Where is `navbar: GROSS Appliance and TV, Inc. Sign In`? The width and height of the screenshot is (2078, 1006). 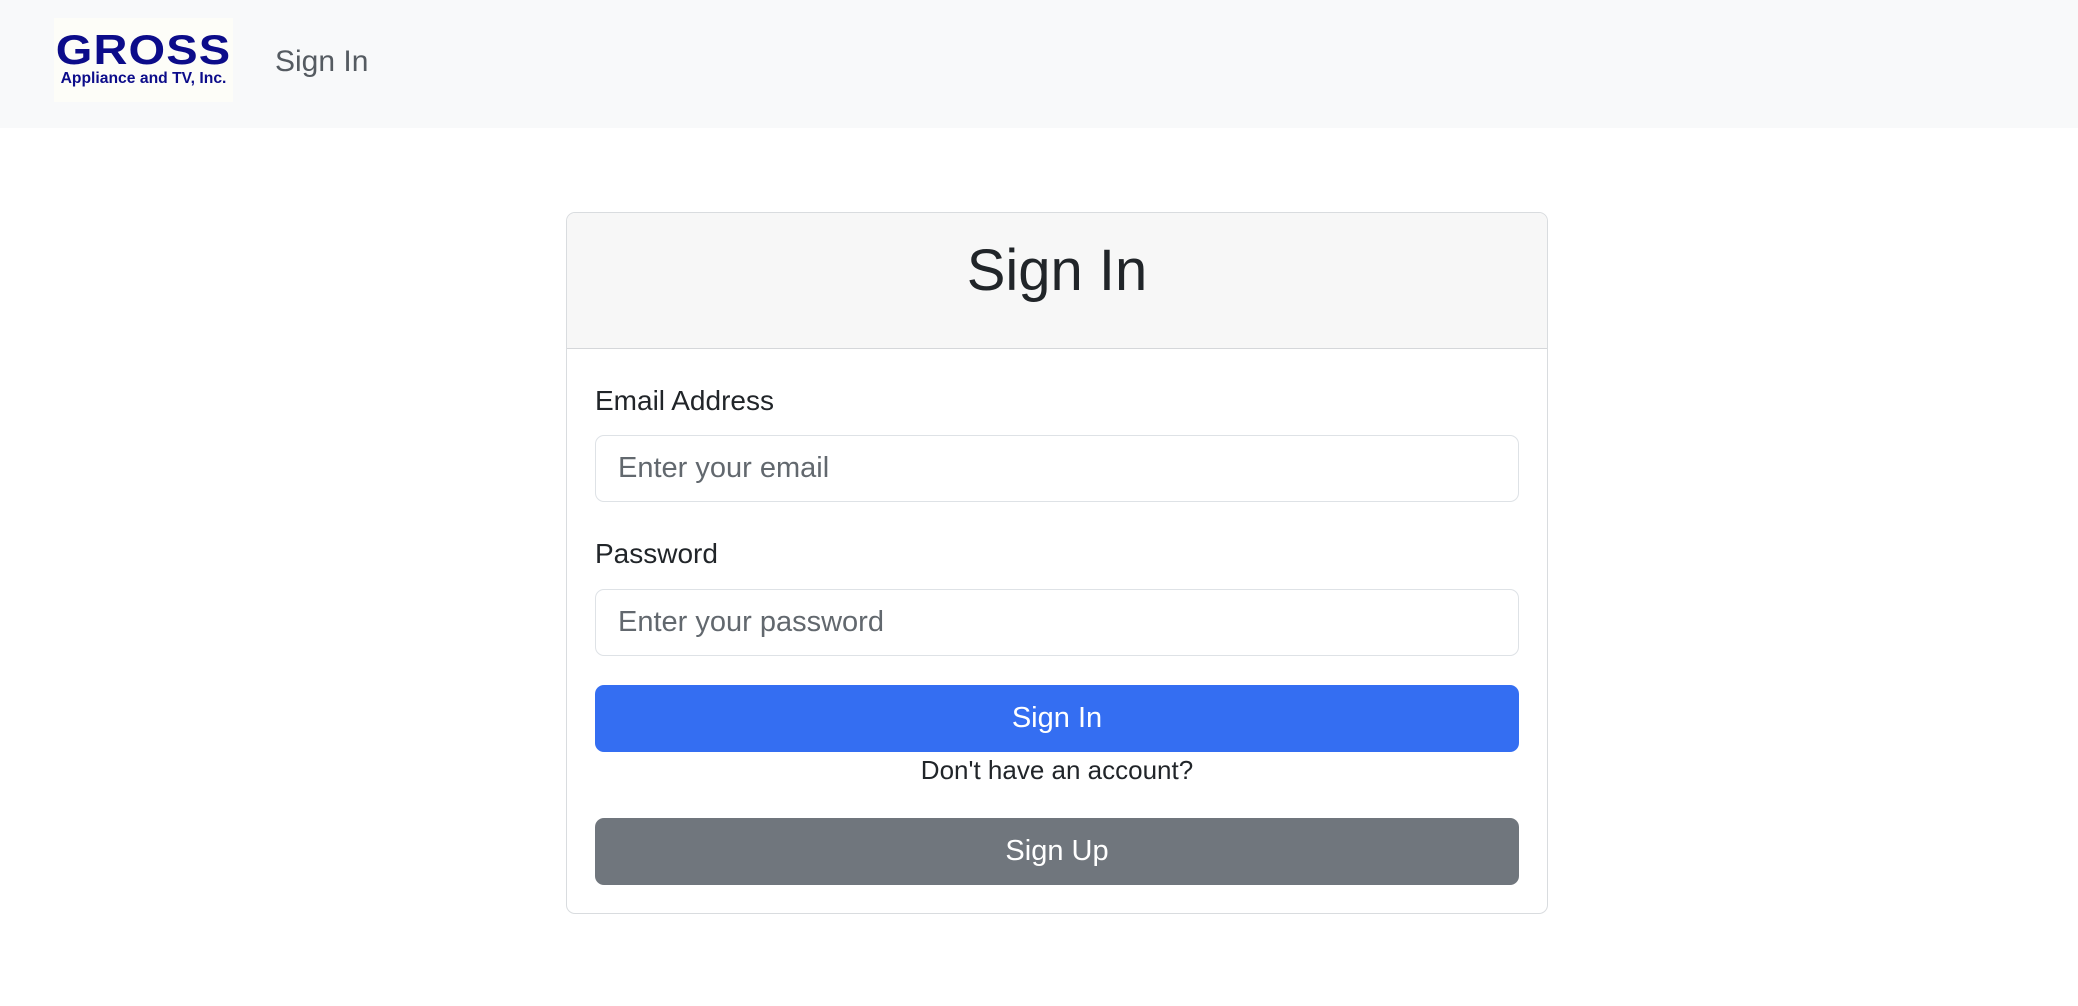 navbar: GROSS Appliance and TV, Inc. Sign In is located at coordinates (1039, 64).